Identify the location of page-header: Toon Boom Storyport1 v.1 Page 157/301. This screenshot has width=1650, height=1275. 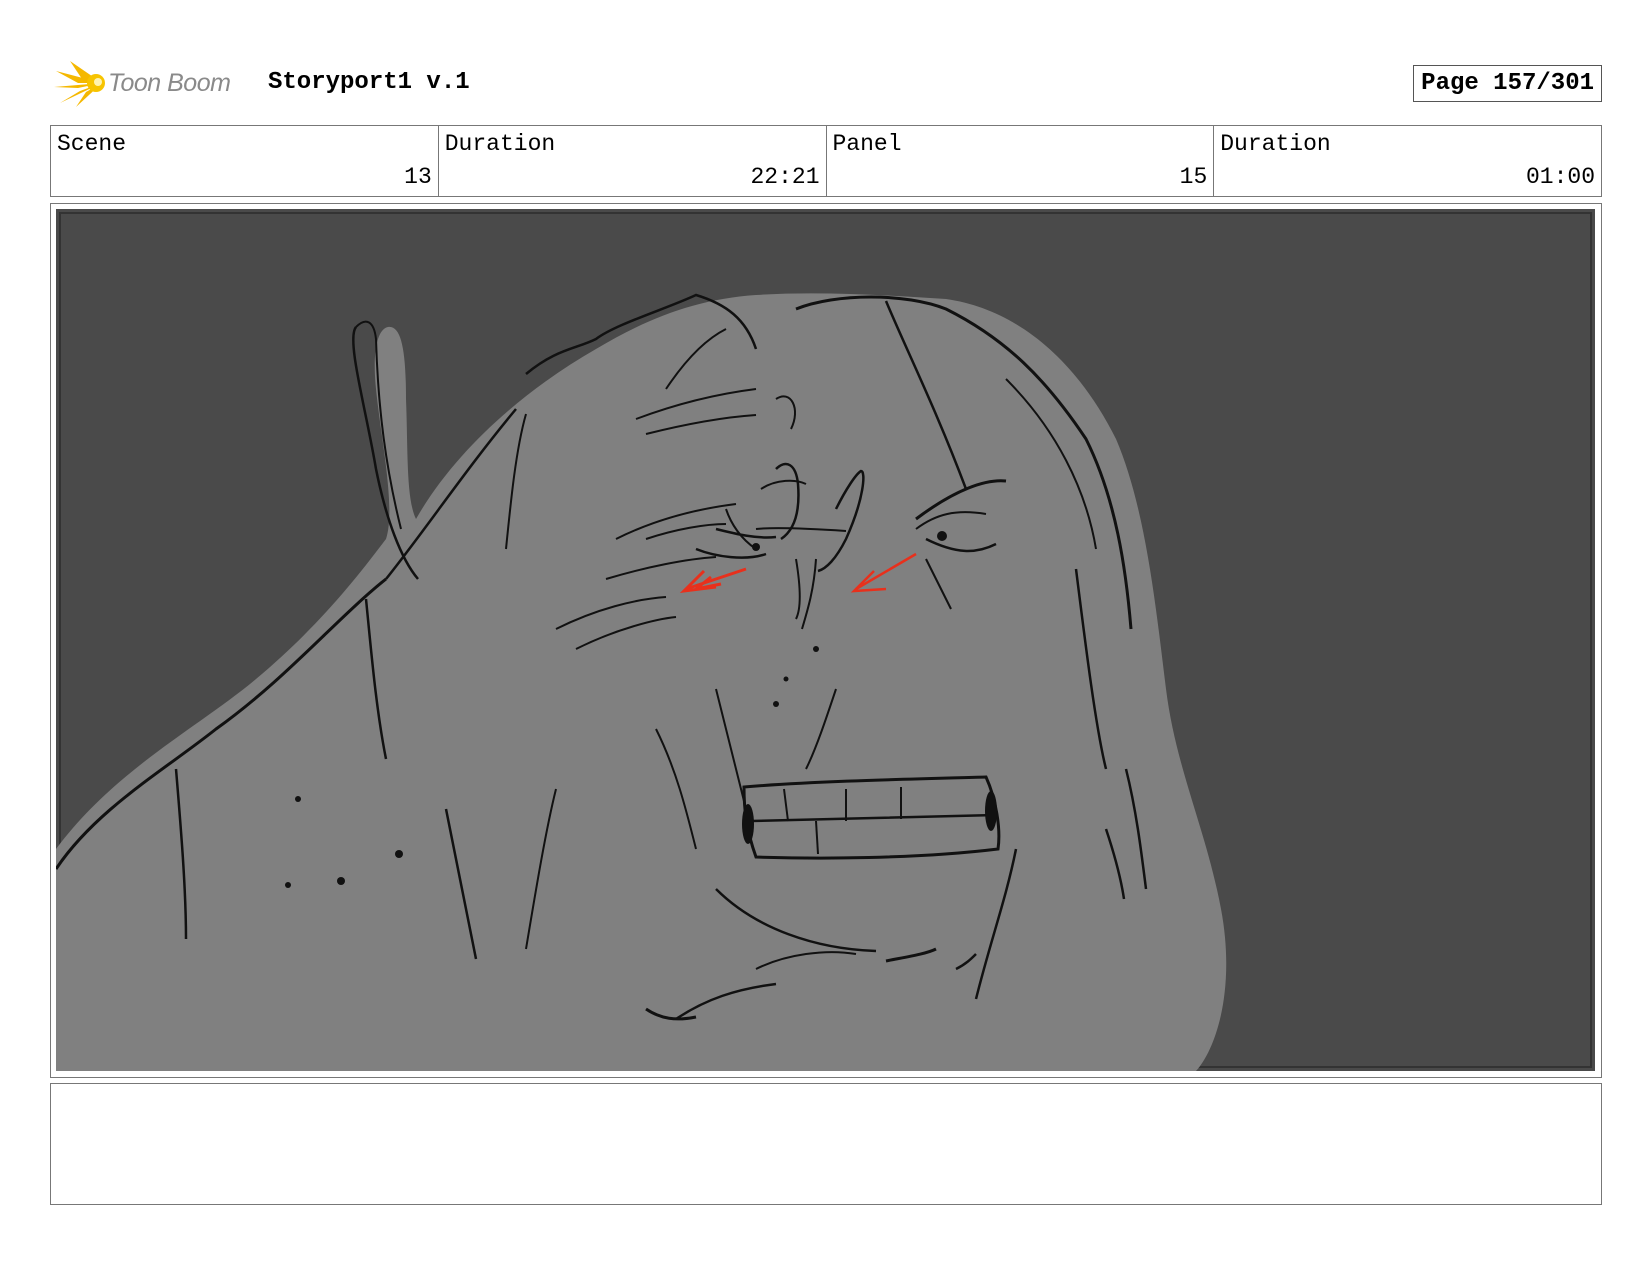
(826, 83).